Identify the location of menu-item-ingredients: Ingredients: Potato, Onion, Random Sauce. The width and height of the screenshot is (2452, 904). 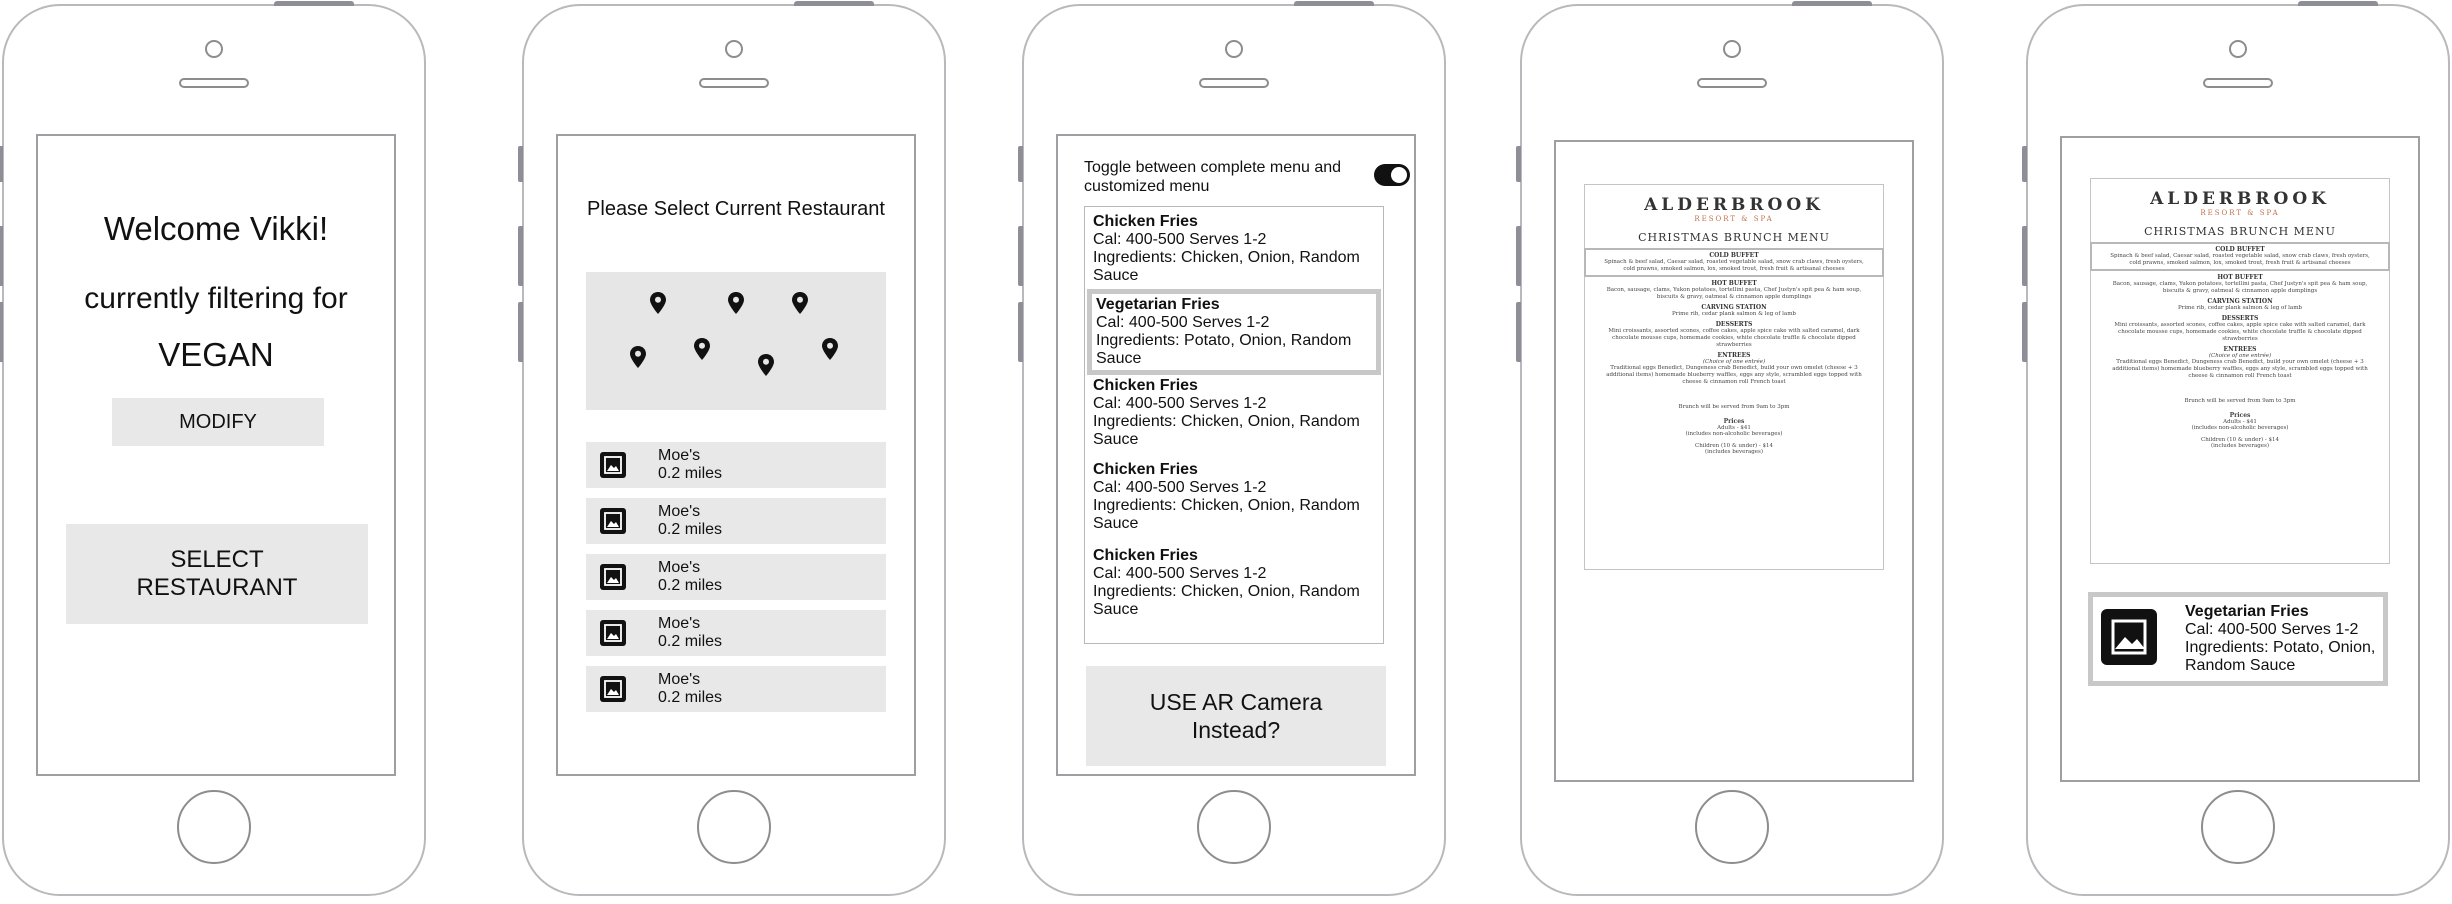
(1224, 349).